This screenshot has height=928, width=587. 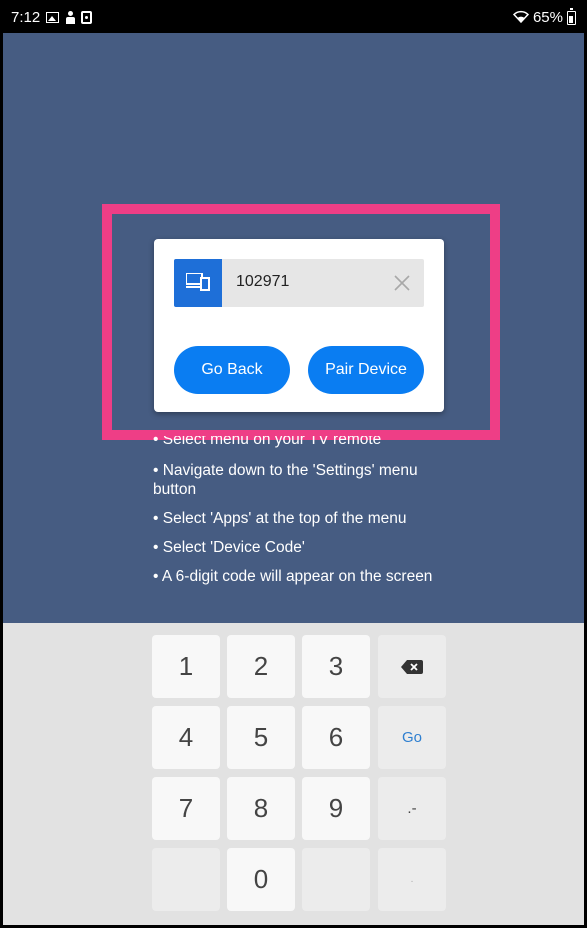 What do you see at coordinates (267, 442) in the screenshot?
I see `instruction-item: • Select menu on your TV remote` at bounding box center [267, 442].